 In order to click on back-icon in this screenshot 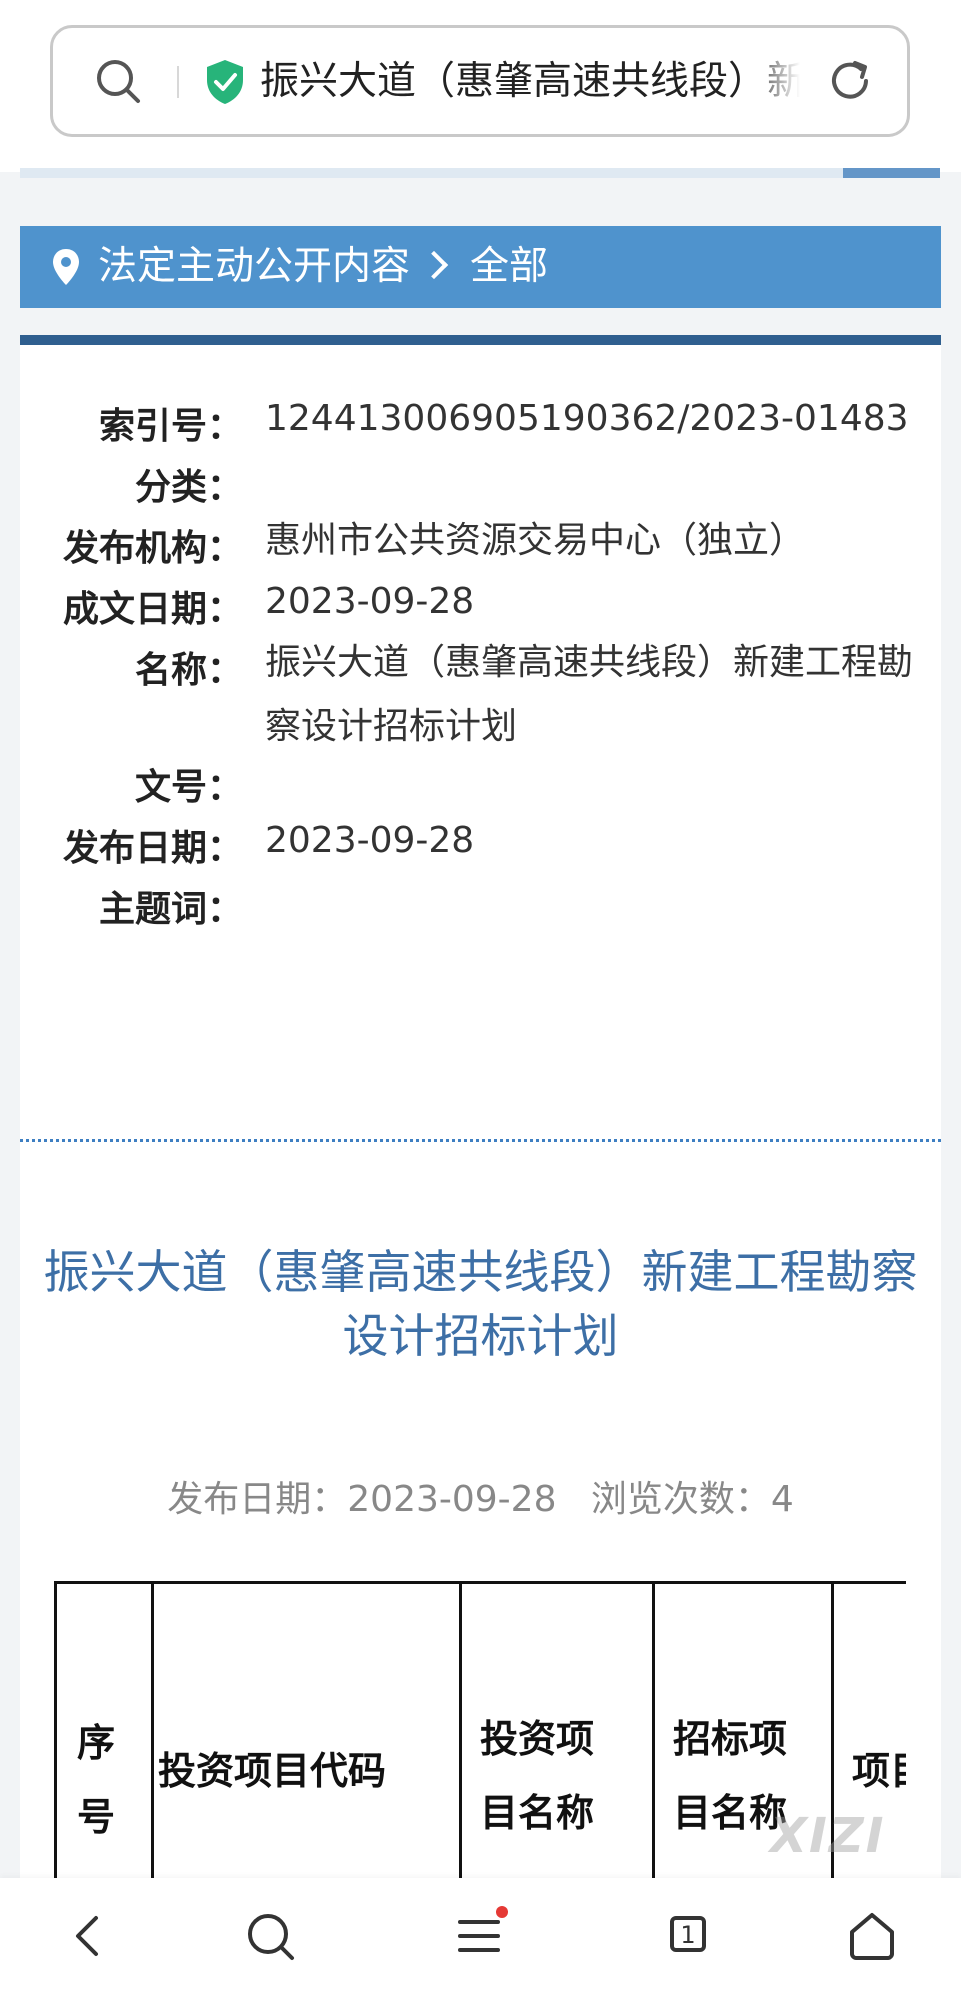, I will do `click(88, 1936)`.